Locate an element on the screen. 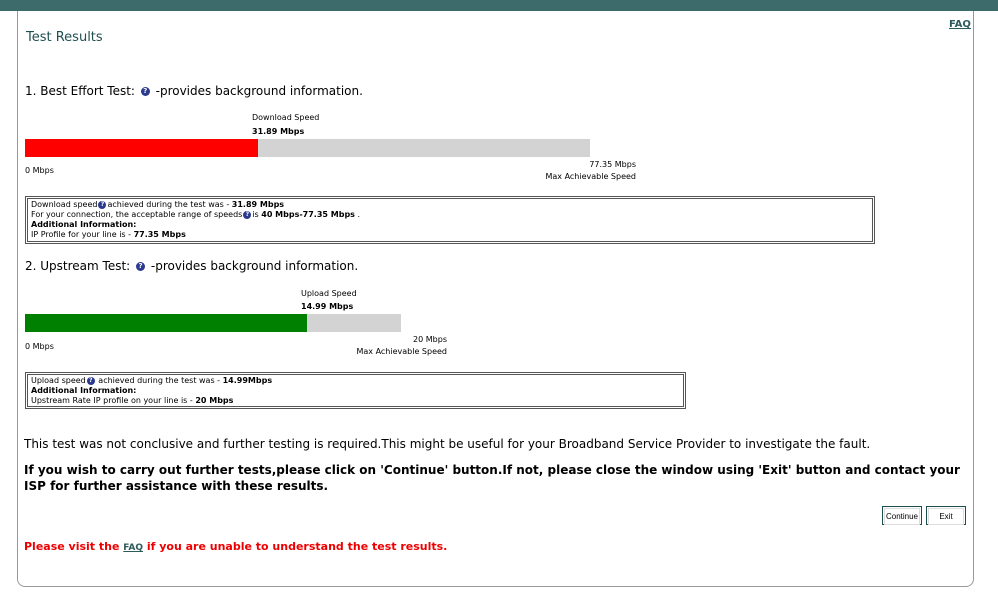 The image size is (998, 609). top-bar is located at coordinates (499, 5).